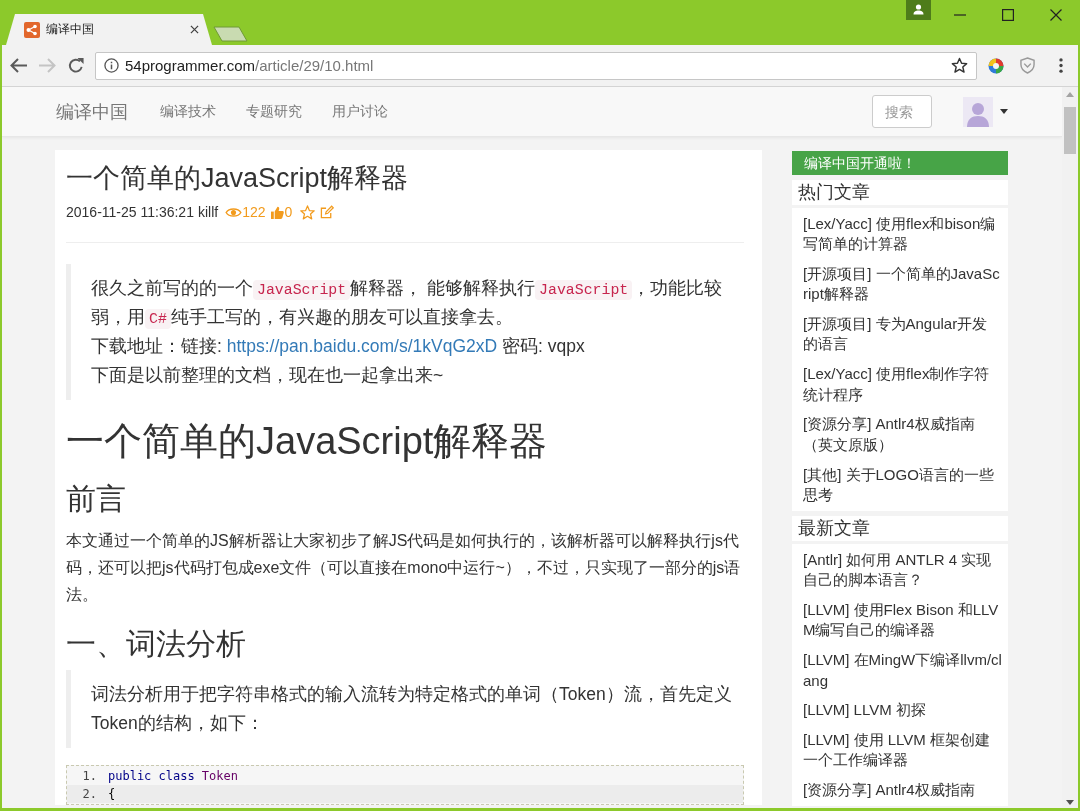  What do you see at coordinates (76, 65) in the screenshot?
I see `reload-icon` at bounding box center [76, 65].